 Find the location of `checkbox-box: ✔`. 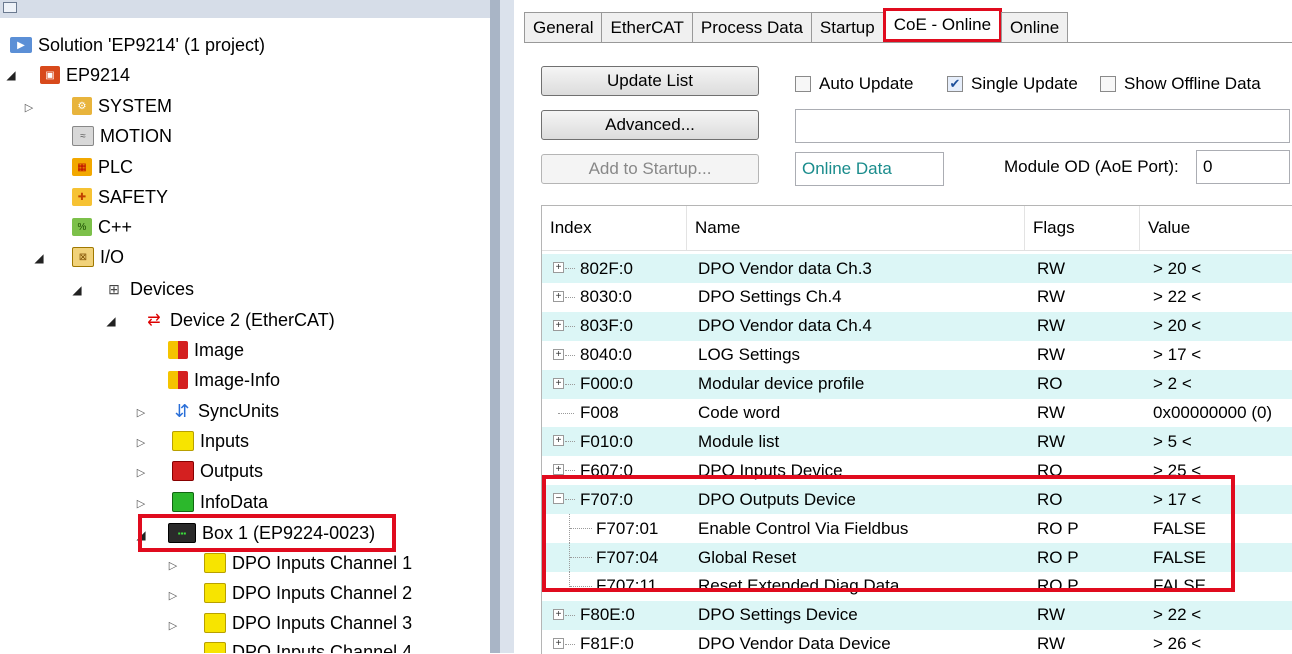

checkbox-box: ✔ is located at coordinates (955, 84).